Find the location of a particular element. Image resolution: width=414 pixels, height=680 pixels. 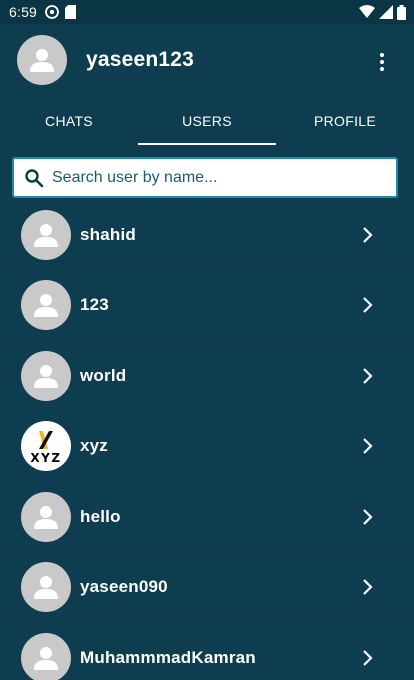

list-item: 123 is located at coordinates (207, 306).